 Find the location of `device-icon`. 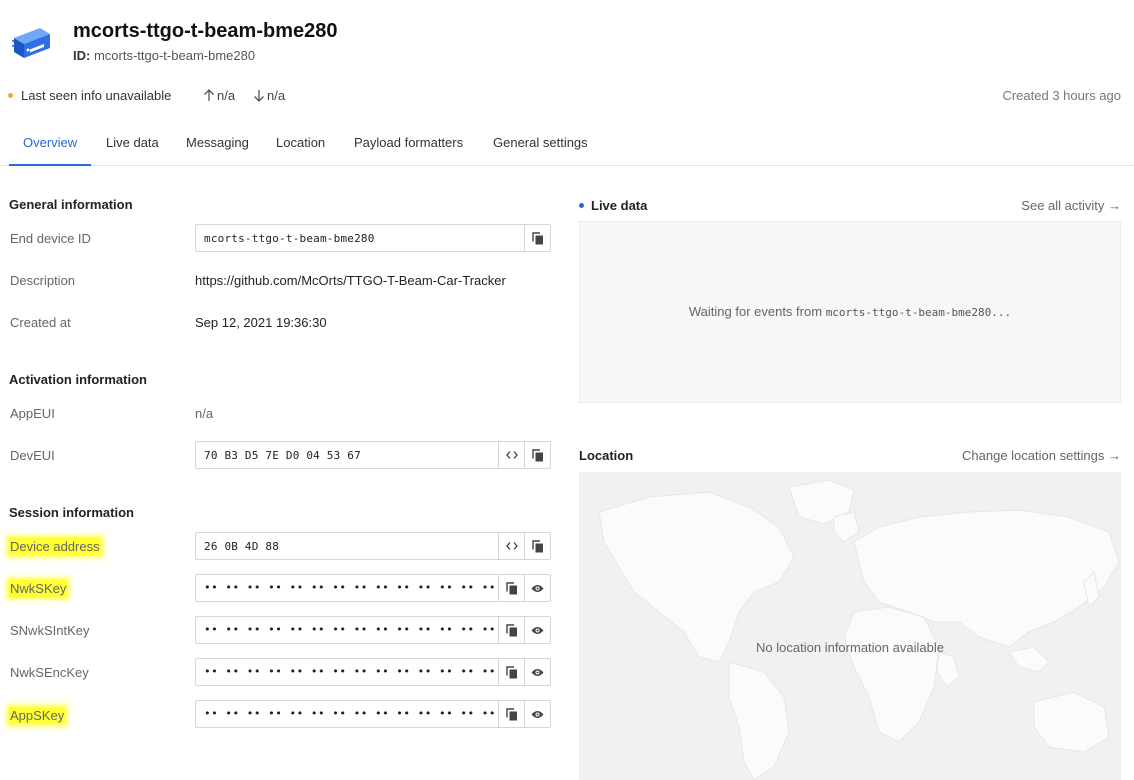

device-icon is located at coordinates (32, 43).